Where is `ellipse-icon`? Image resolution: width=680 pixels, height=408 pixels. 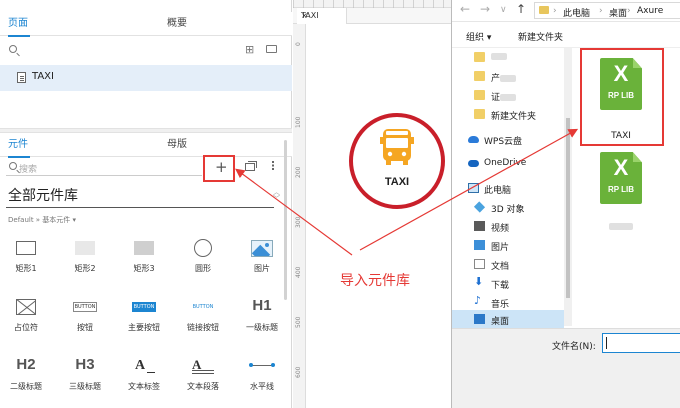 ellipse-icon is located at coordinates (203, 248).